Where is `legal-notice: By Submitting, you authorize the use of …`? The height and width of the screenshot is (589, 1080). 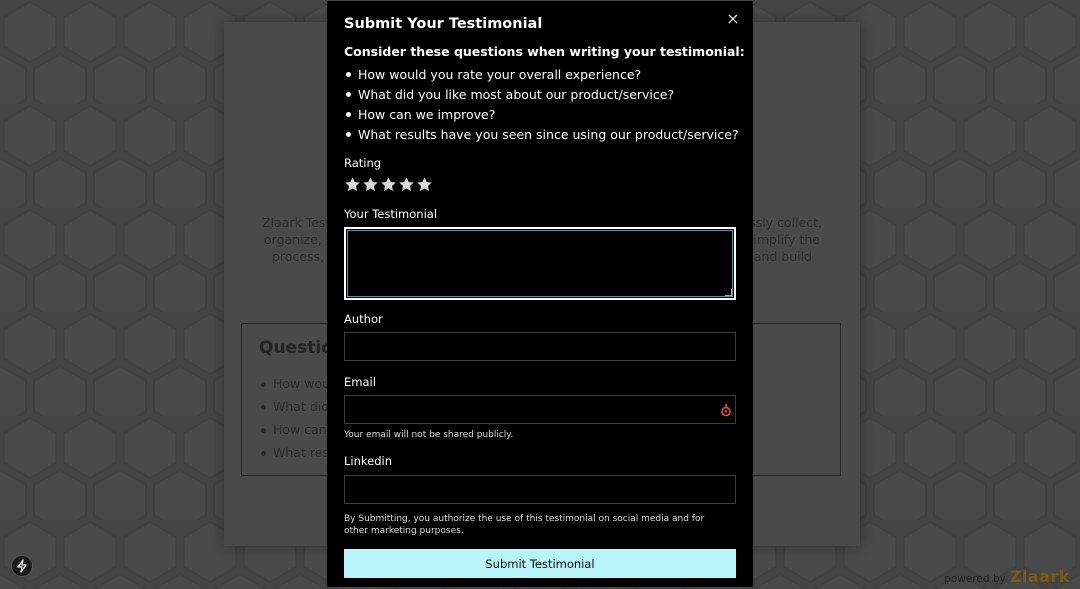
legal-notice: By Submitting, you authorize the use of … is located at coordinates (524, 525).